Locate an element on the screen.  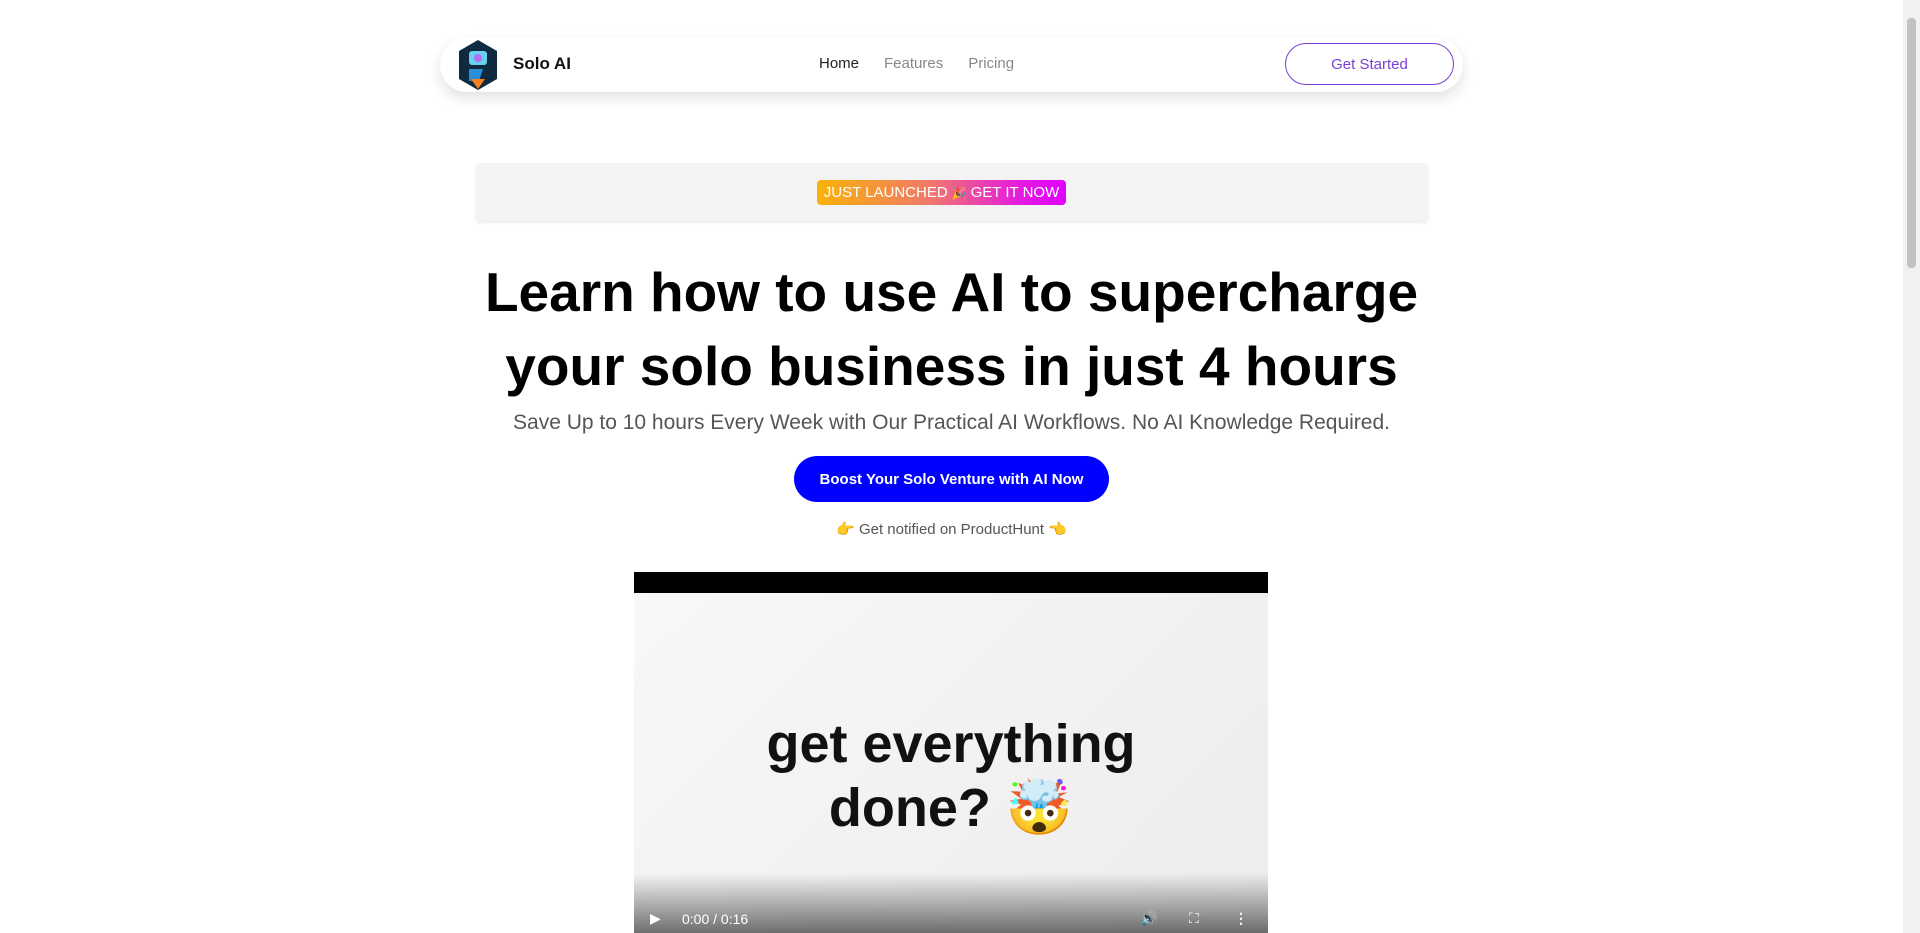
launch-banner: JUST LAUNCHED 🎉 GET IT NOW is located at coordinates (952, 192).